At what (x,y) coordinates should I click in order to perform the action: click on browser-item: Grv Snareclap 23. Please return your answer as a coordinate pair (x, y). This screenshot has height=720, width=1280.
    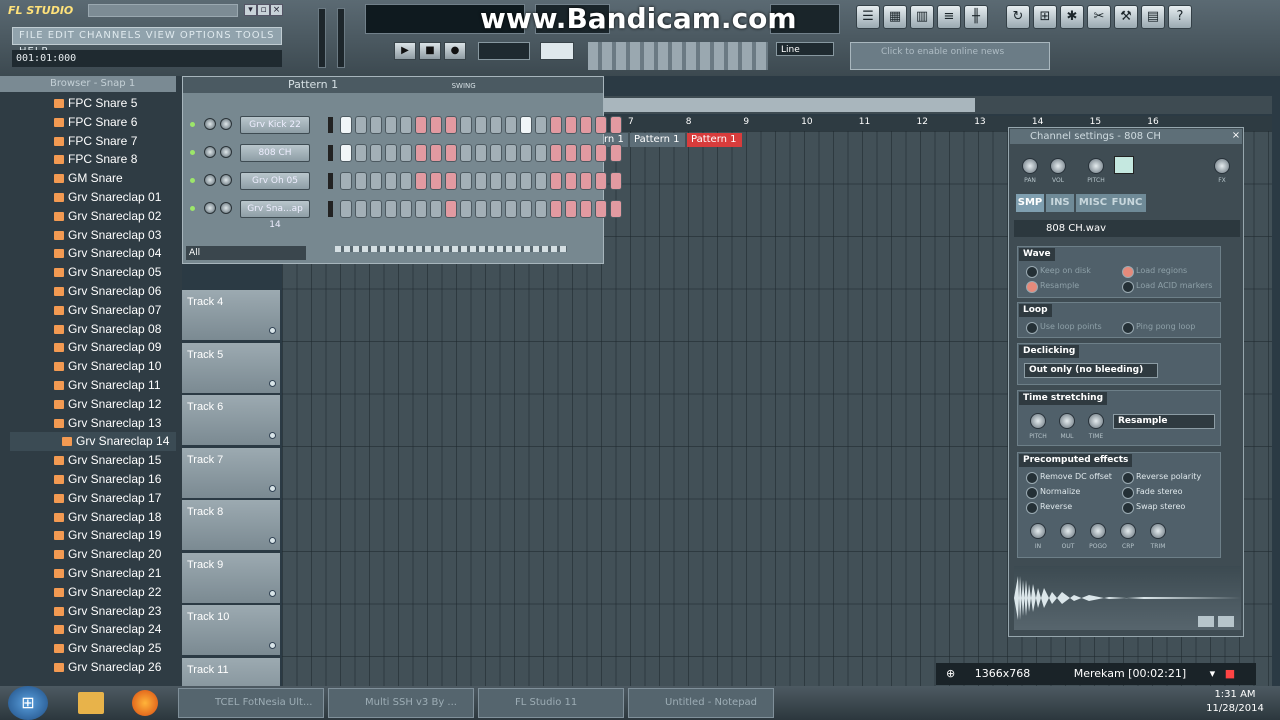
    Looking at the image, I should click on (93, 611).